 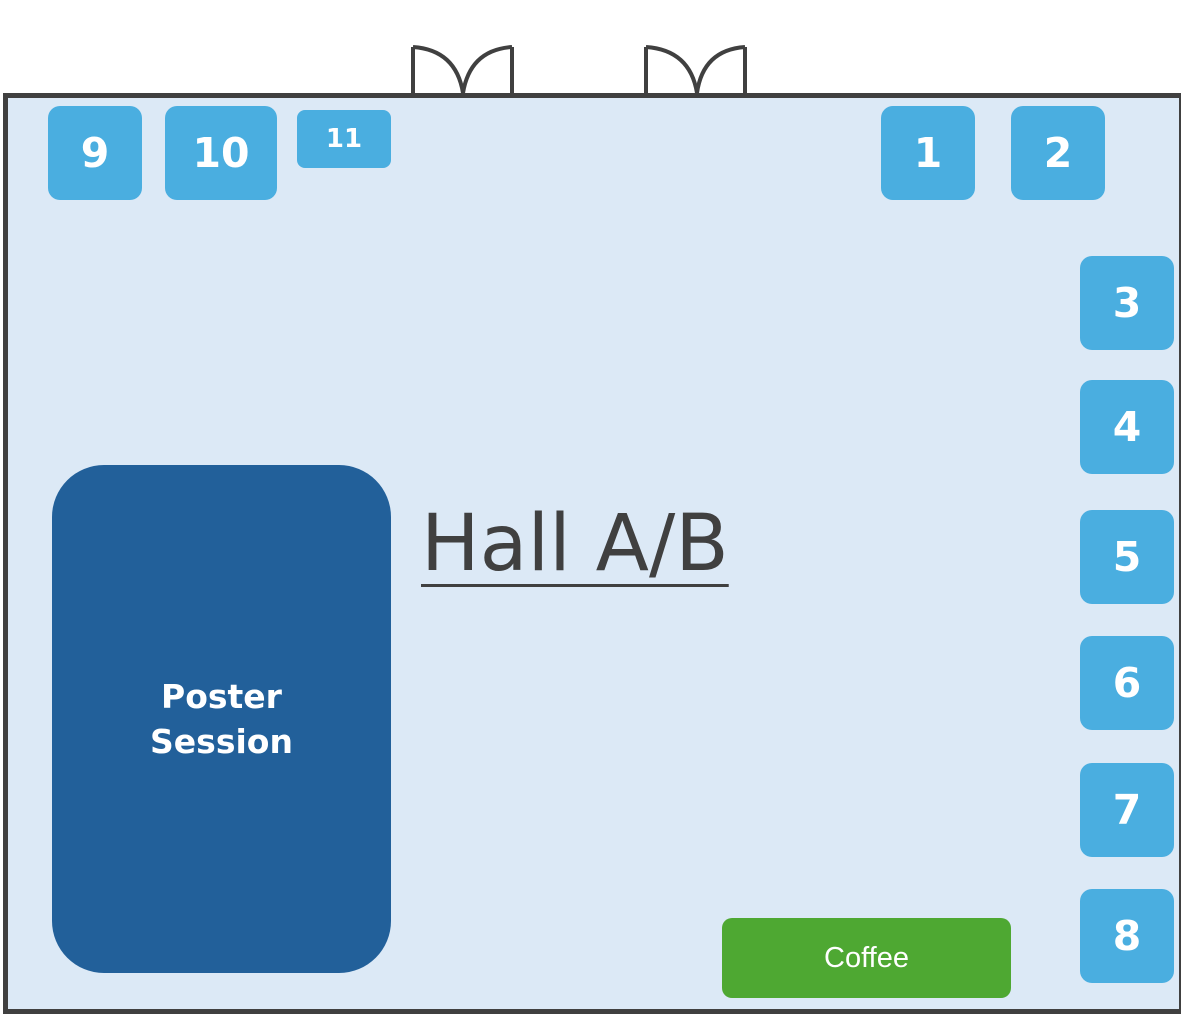 What do you see at coordinates (1127, 810) in the screenshot?
I see `booth-7: 7` at bounding box center [1127, 810].